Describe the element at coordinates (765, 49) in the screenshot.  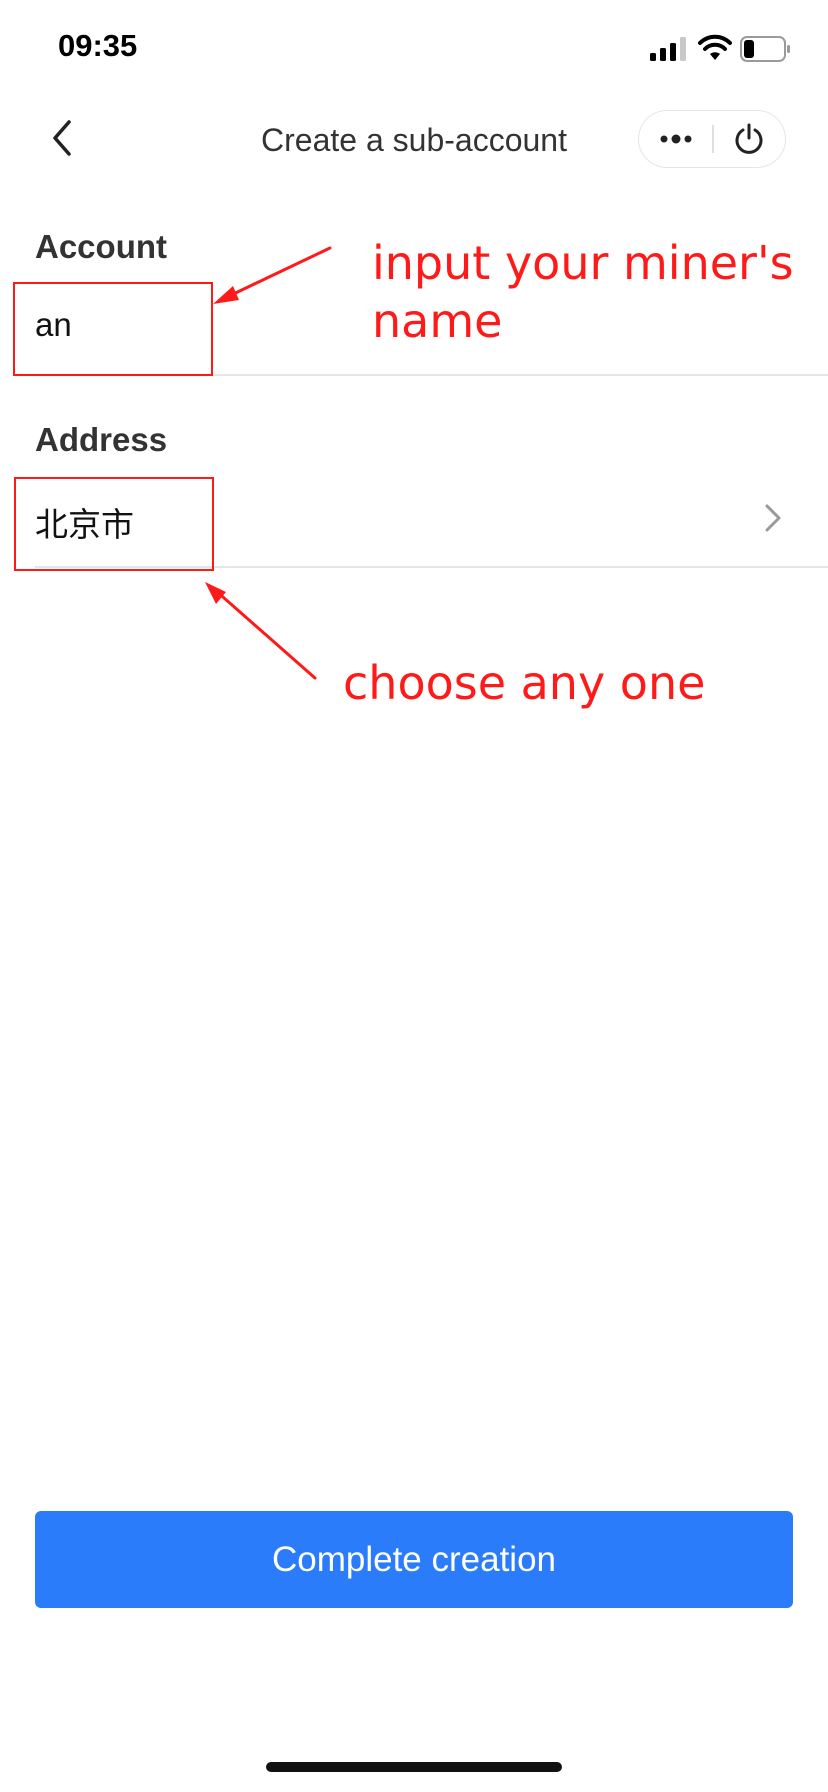
I see `battery-icon` at that location.